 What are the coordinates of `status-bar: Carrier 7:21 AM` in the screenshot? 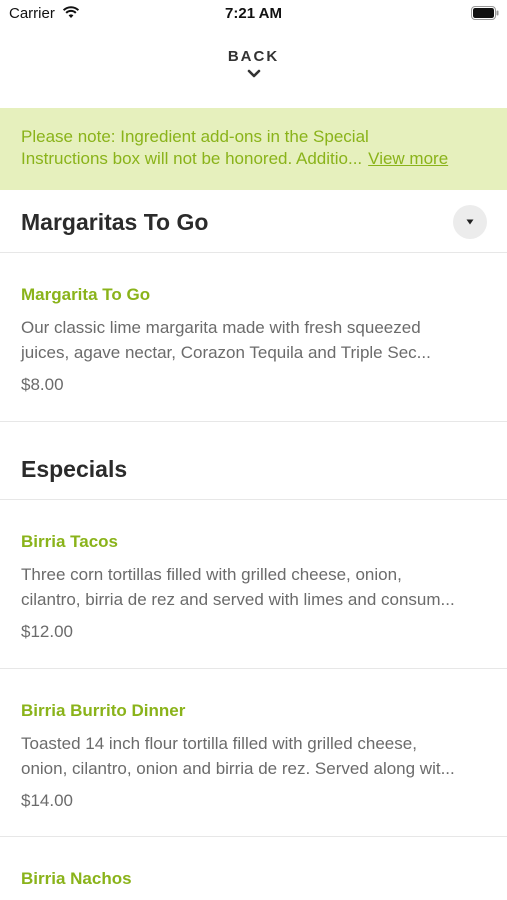 It's located at (253, 14).